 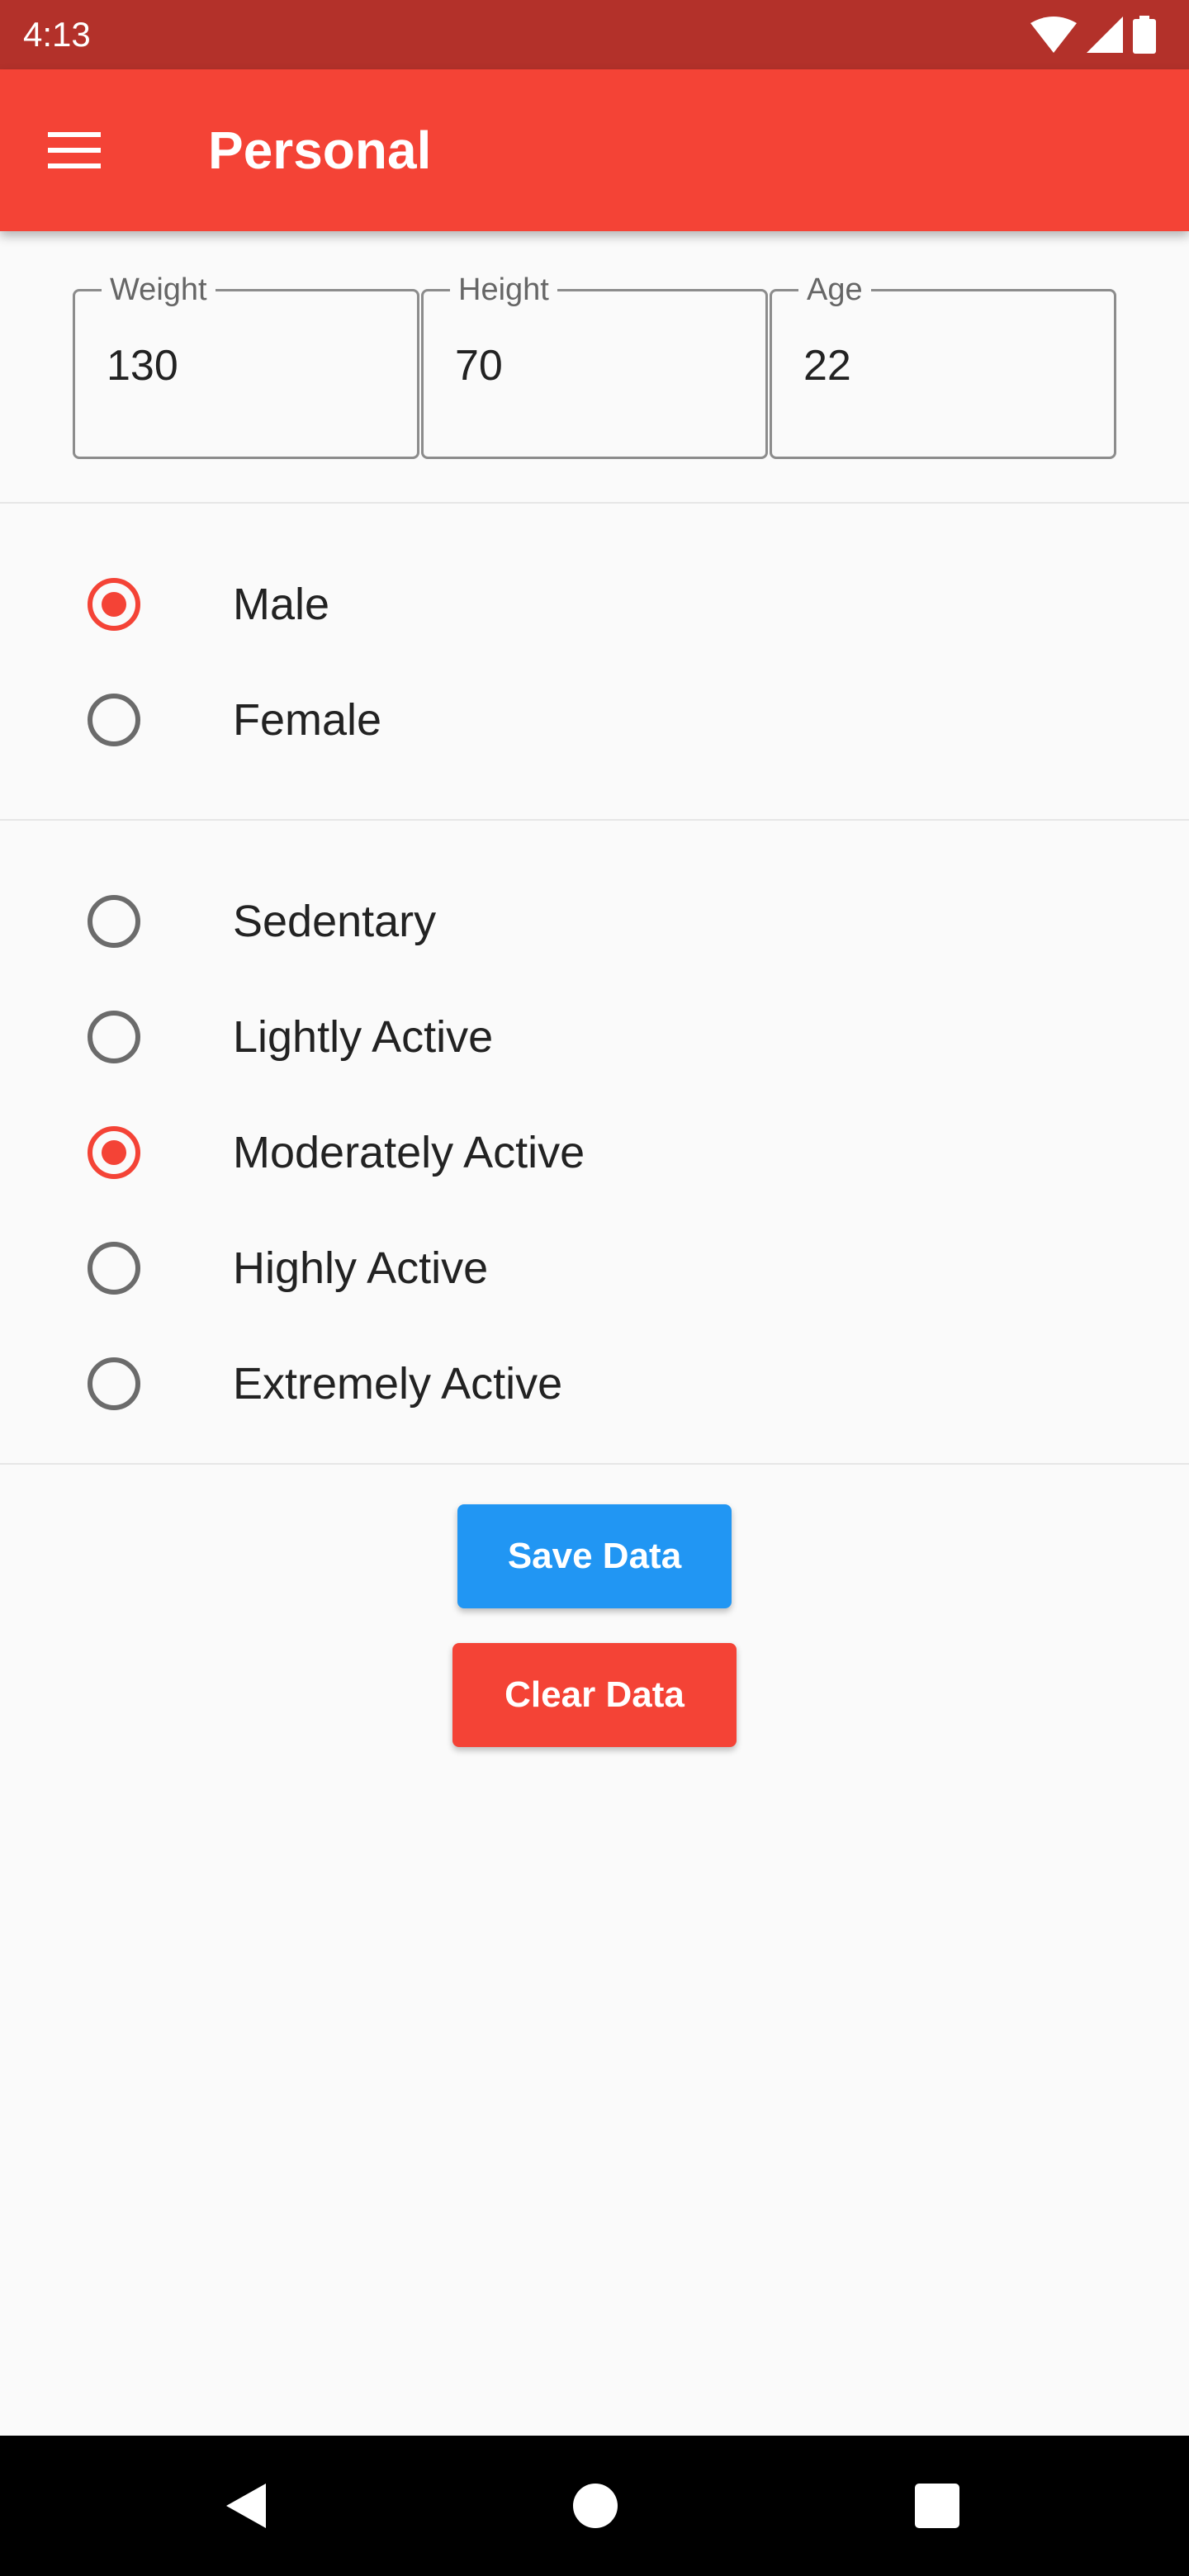 I want to click on radio-moderately-active: Moderately Active, so click(x=594, y=1152).